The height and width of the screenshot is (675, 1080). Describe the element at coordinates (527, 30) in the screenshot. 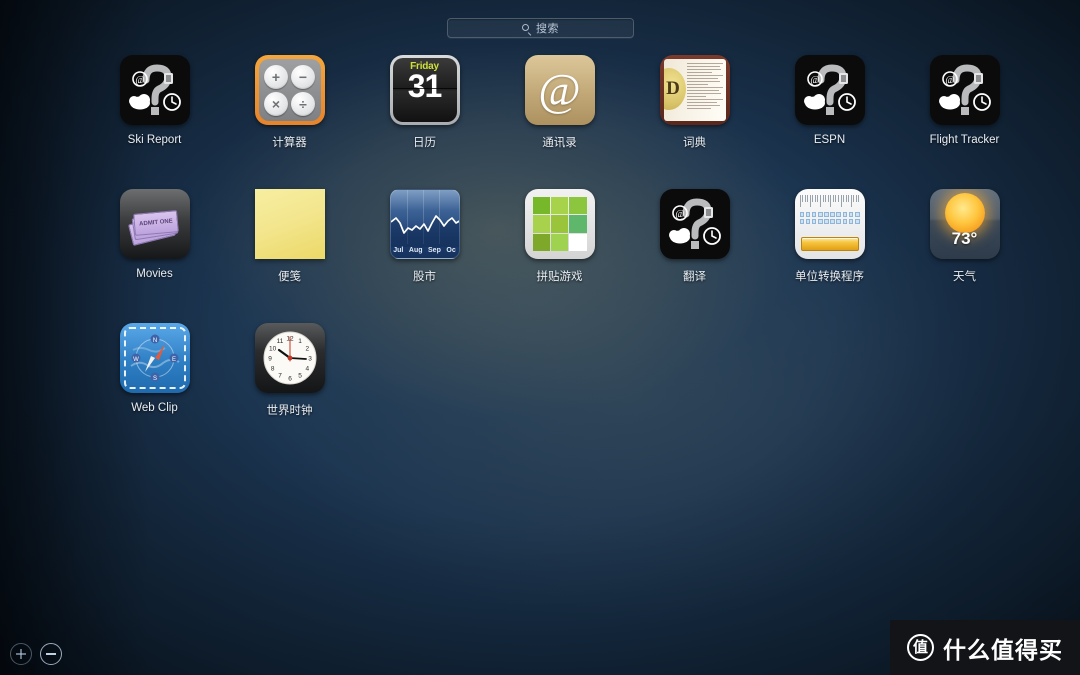

I see `search-icon` at that location.